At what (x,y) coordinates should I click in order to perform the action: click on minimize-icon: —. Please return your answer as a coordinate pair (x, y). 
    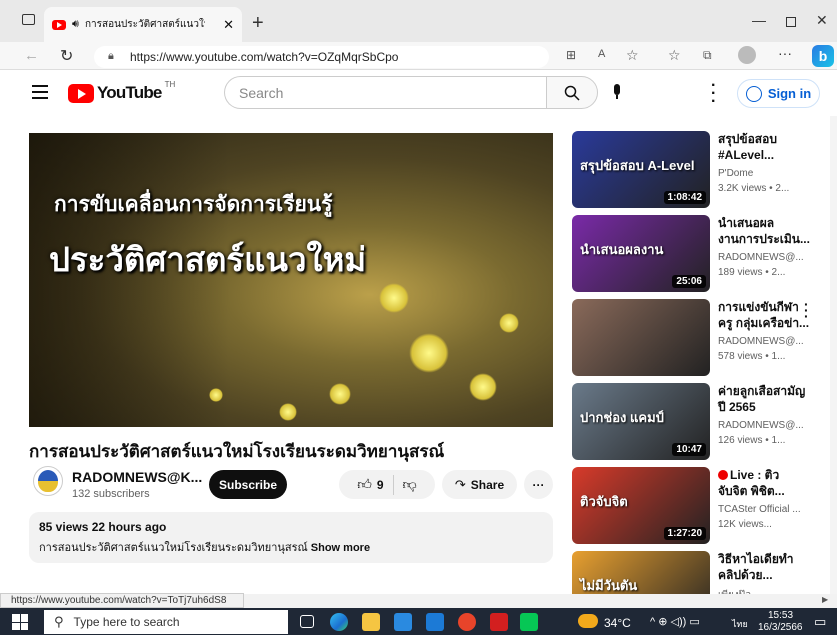
    Looking at the image, I should click on (759, 20).